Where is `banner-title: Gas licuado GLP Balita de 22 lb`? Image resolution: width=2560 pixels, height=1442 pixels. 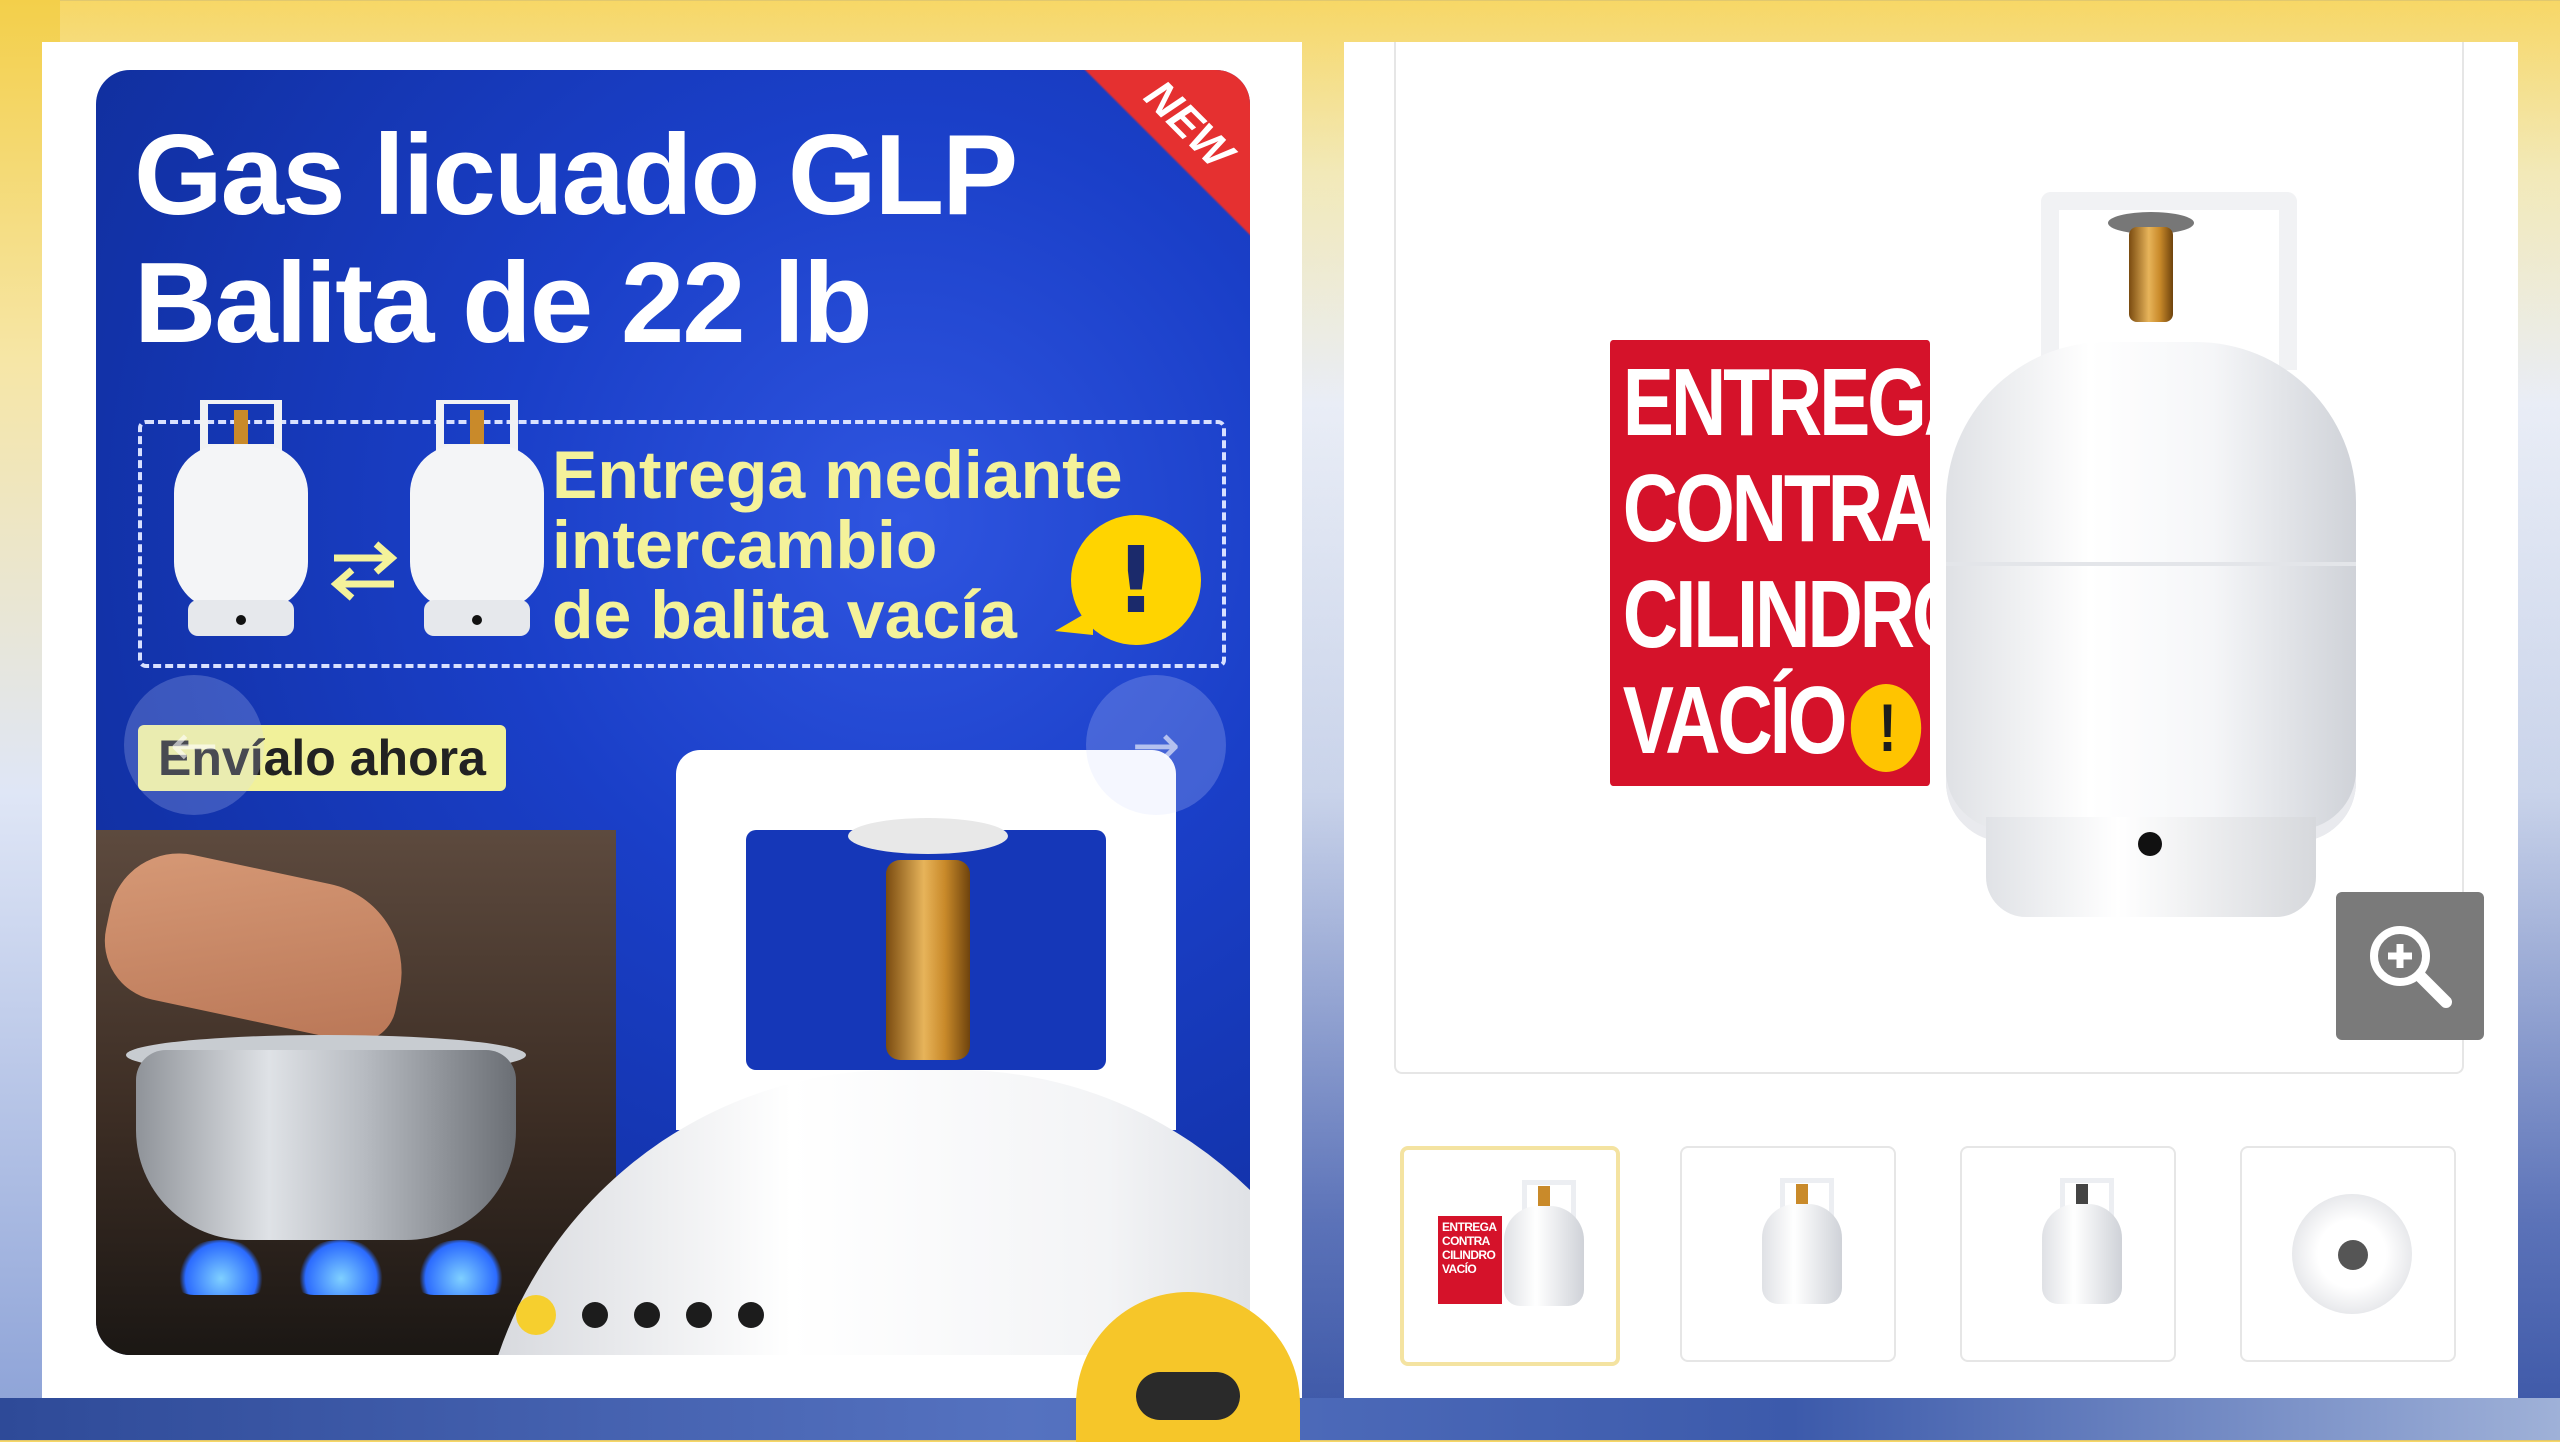 banner-title: Gas licuado GLP Balita de 22 lb is located at coordinates (674, 240).